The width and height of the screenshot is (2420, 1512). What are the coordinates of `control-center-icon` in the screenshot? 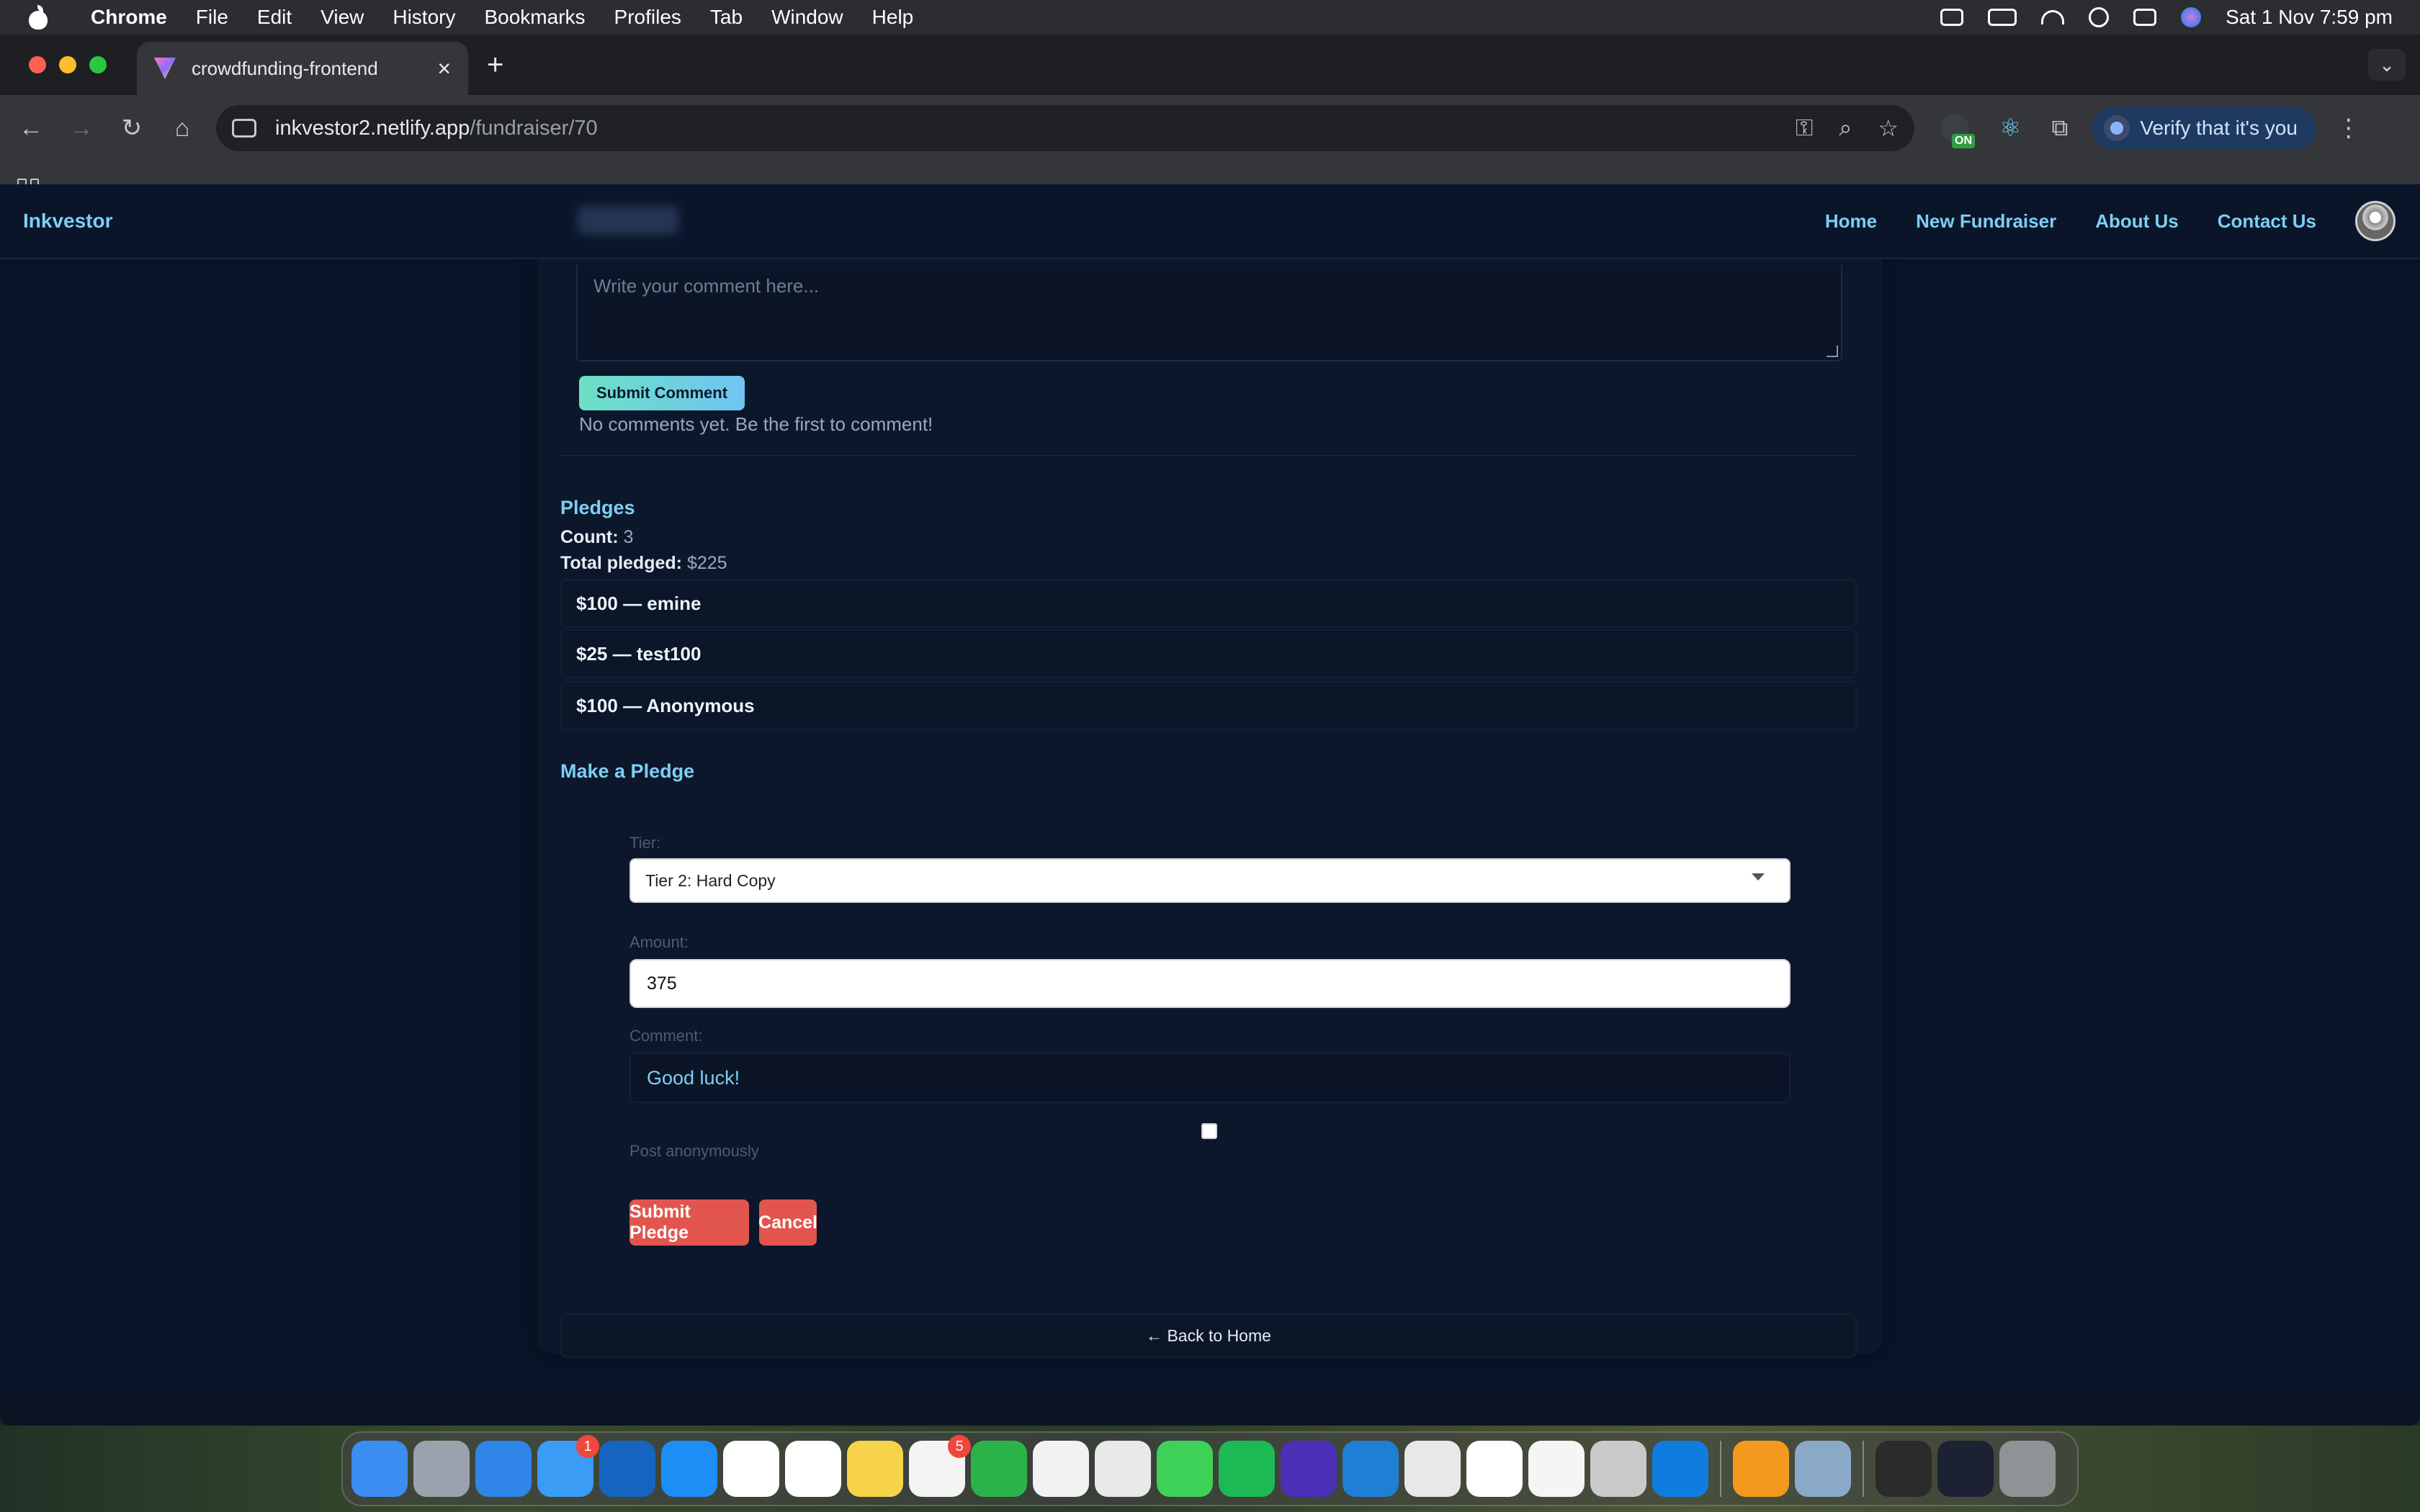 It's located at (2145, 17).